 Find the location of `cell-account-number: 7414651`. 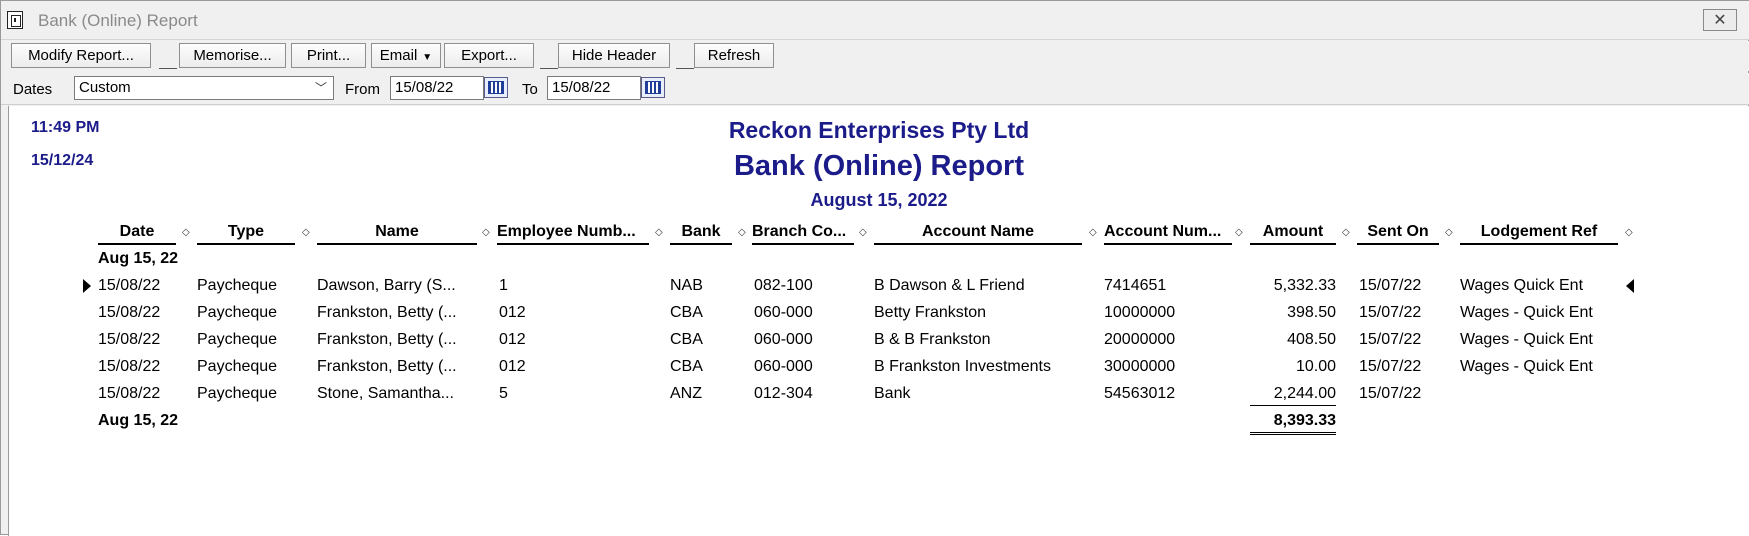

cell-account-number: 7414651 is located at coordinates (1135, 286).